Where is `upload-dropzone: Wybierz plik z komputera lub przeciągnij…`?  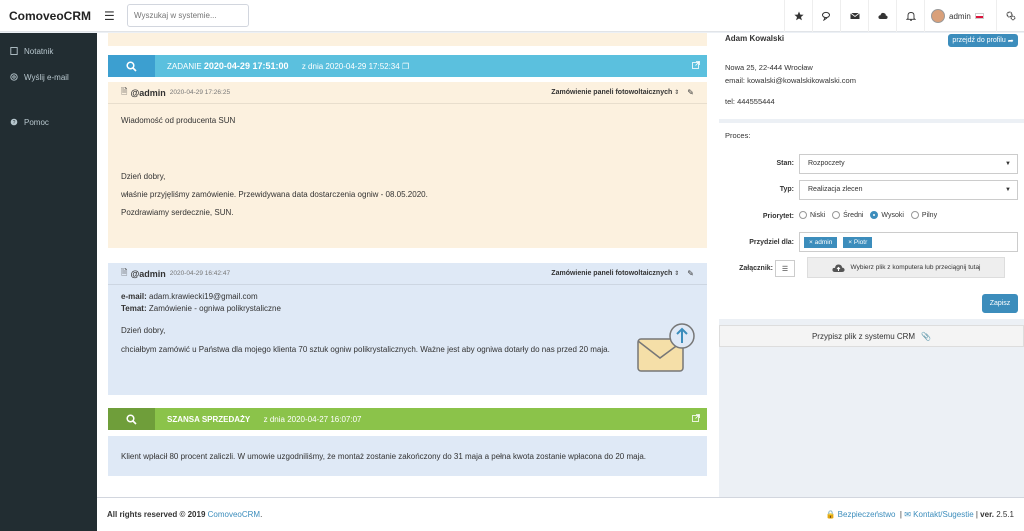 upload-dropzone: Wybierz plik z komputera lub przeciągnij… is located at coordinates (906, 267).